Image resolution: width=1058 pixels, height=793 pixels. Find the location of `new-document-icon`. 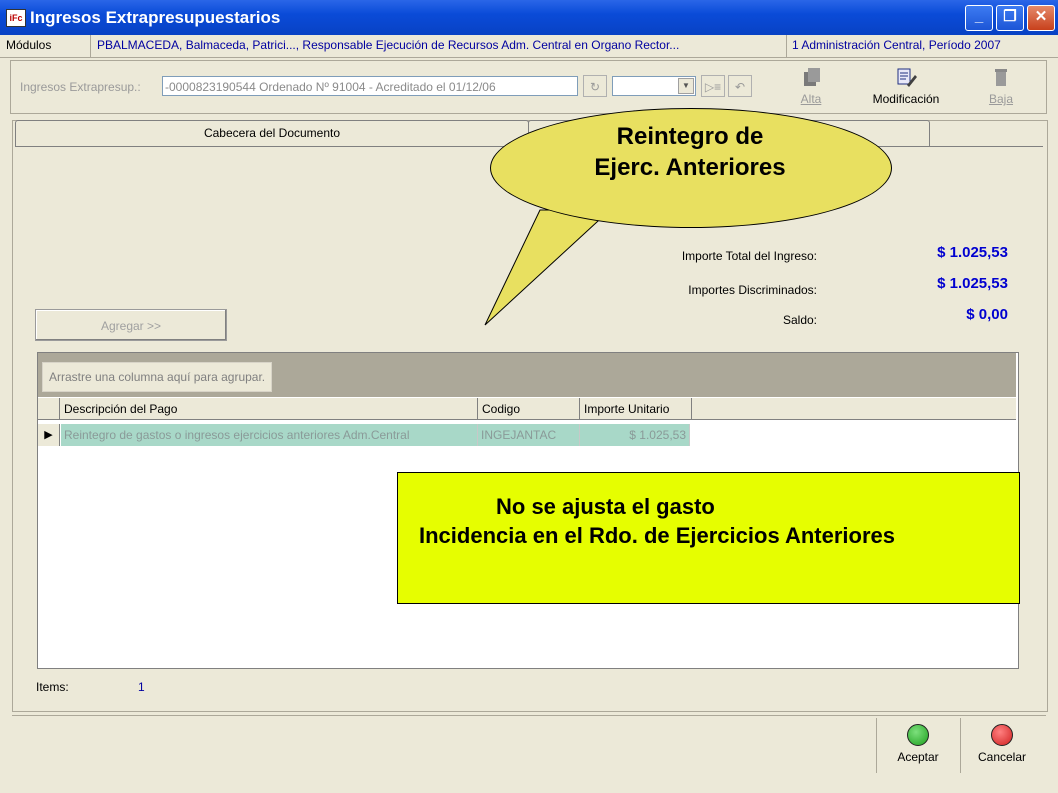

new-document-icon is located at coordinates (812, 77).